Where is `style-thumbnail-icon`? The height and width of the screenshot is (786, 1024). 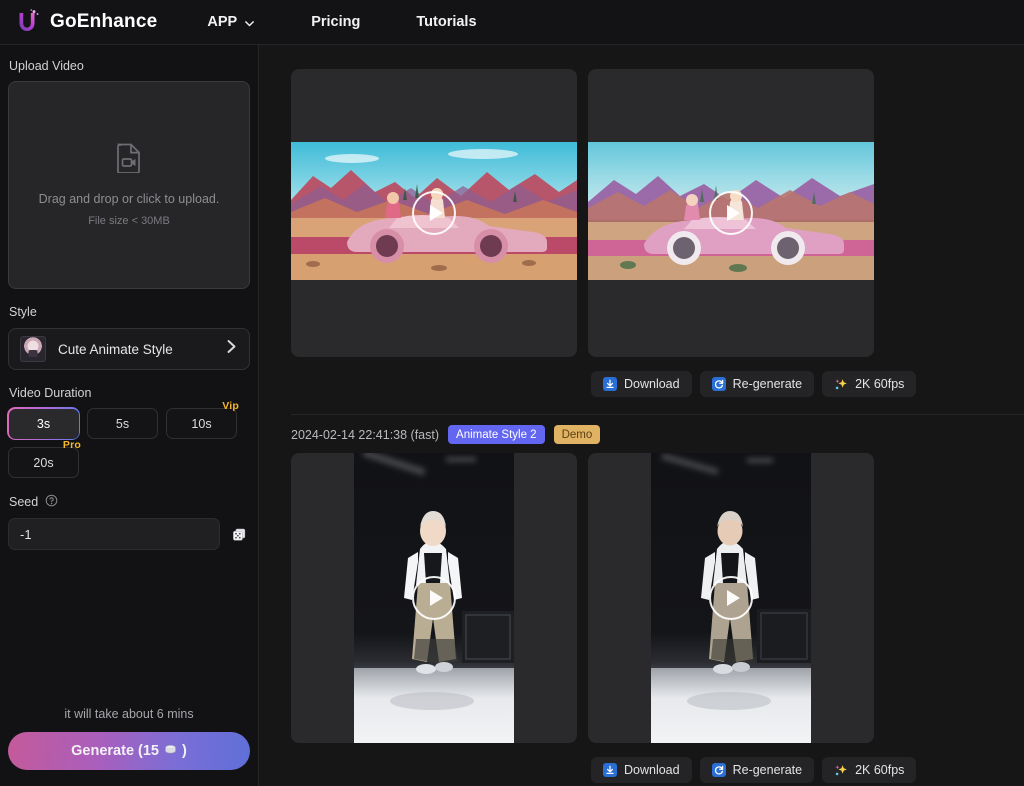
style-thumbnail-icon is located at coordinates (33, 349).